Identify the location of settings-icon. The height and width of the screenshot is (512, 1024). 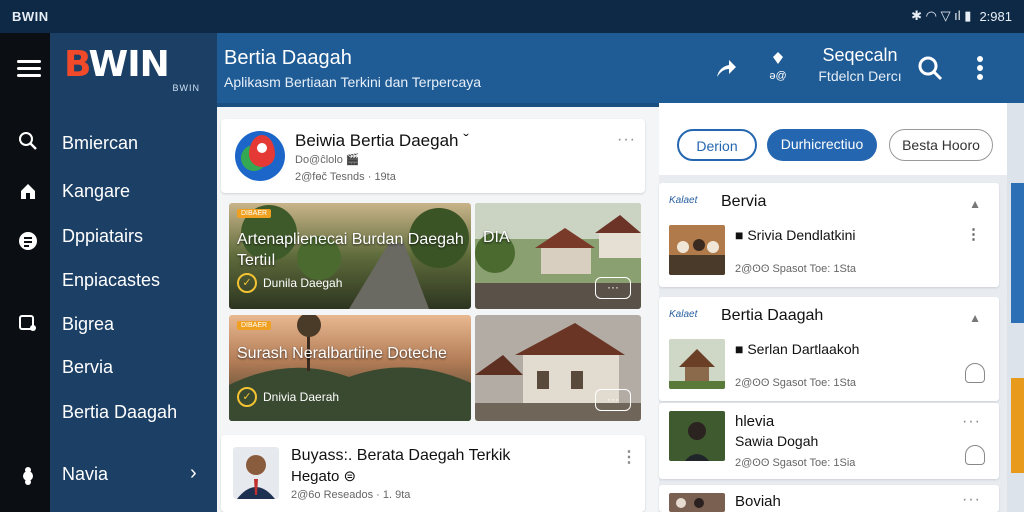
(28, 477).